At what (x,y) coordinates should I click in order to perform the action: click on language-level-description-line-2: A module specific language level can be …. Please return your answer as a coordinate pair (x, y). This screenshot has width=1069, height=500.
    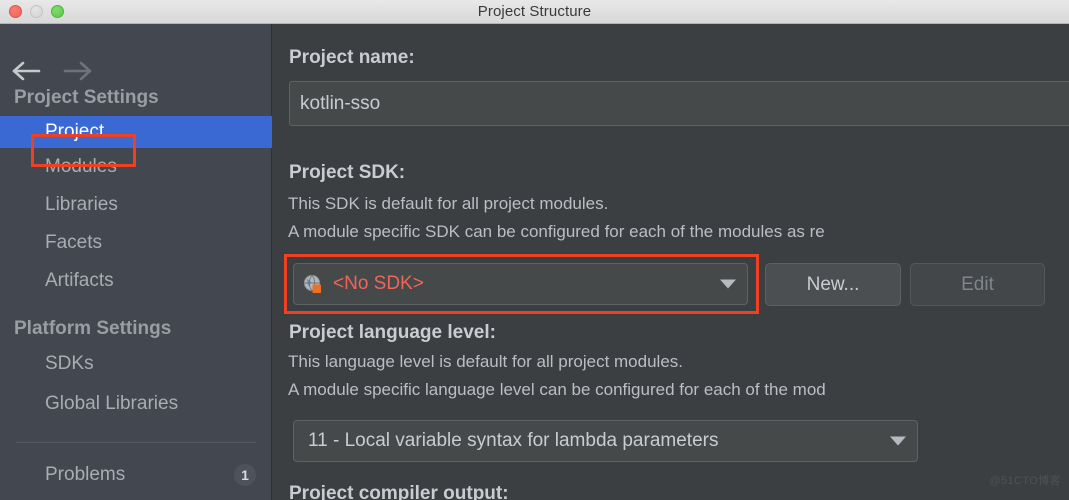
    Looking at the image, I should click on (557, 389).